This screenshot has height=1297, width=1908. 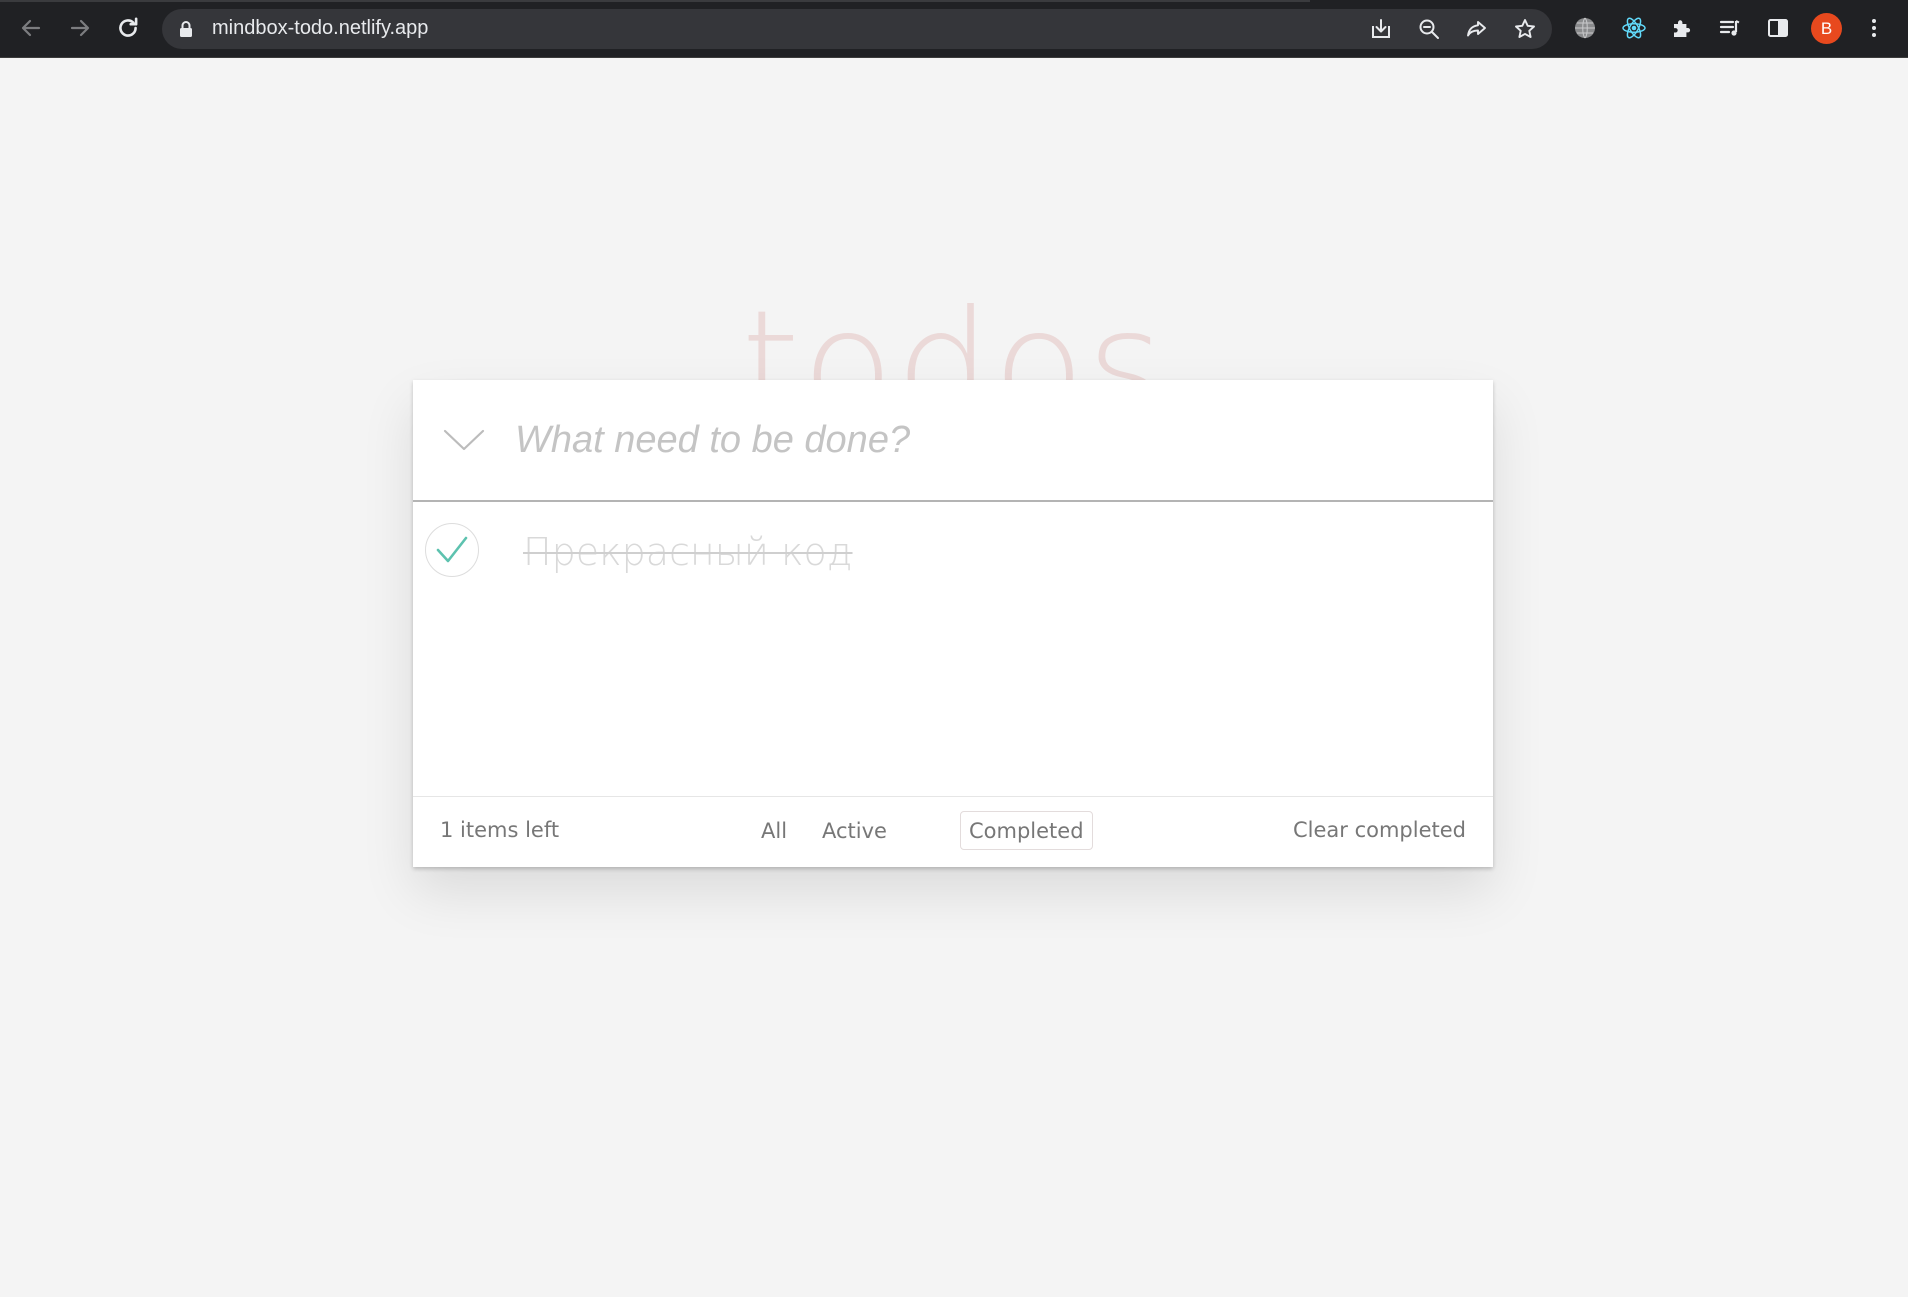 What do you see at coordinates (1381, 29) in the screenshot?
I see `install-app-icon` at bounding box center [1381, 29].